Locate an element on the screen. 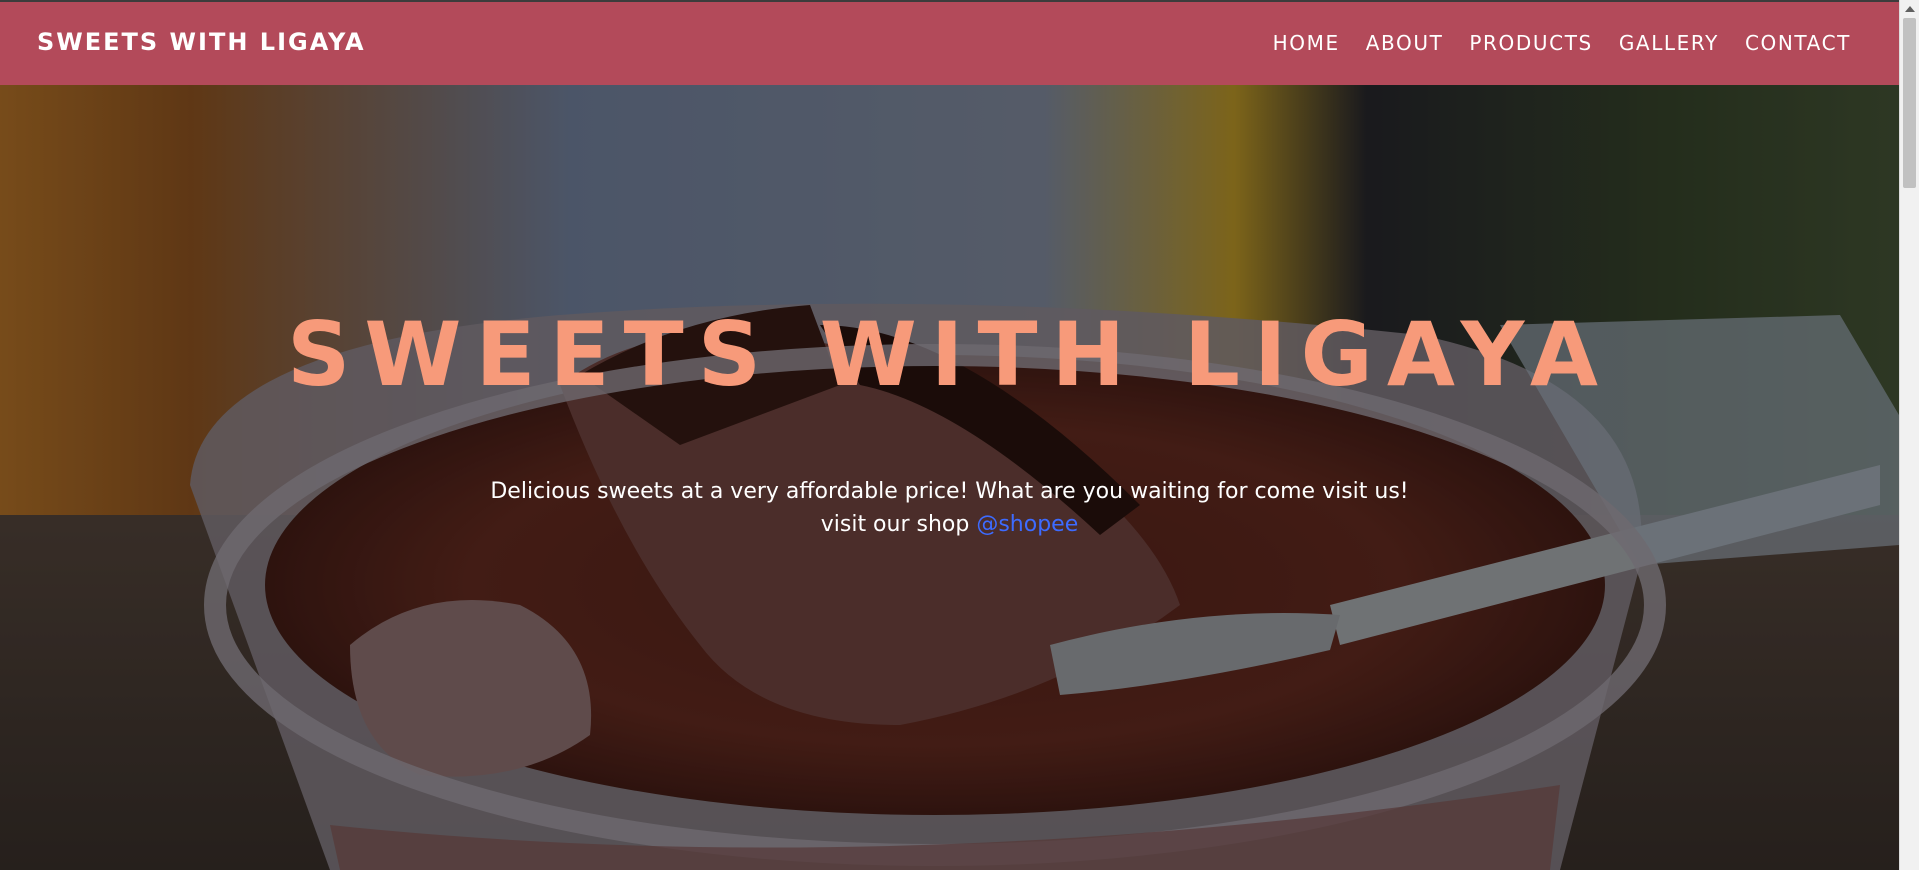 The width and height of the screenshot is (1919, 870). hero-title: SWEETS WITH LIGAYA is located at coordinates (949, 354).